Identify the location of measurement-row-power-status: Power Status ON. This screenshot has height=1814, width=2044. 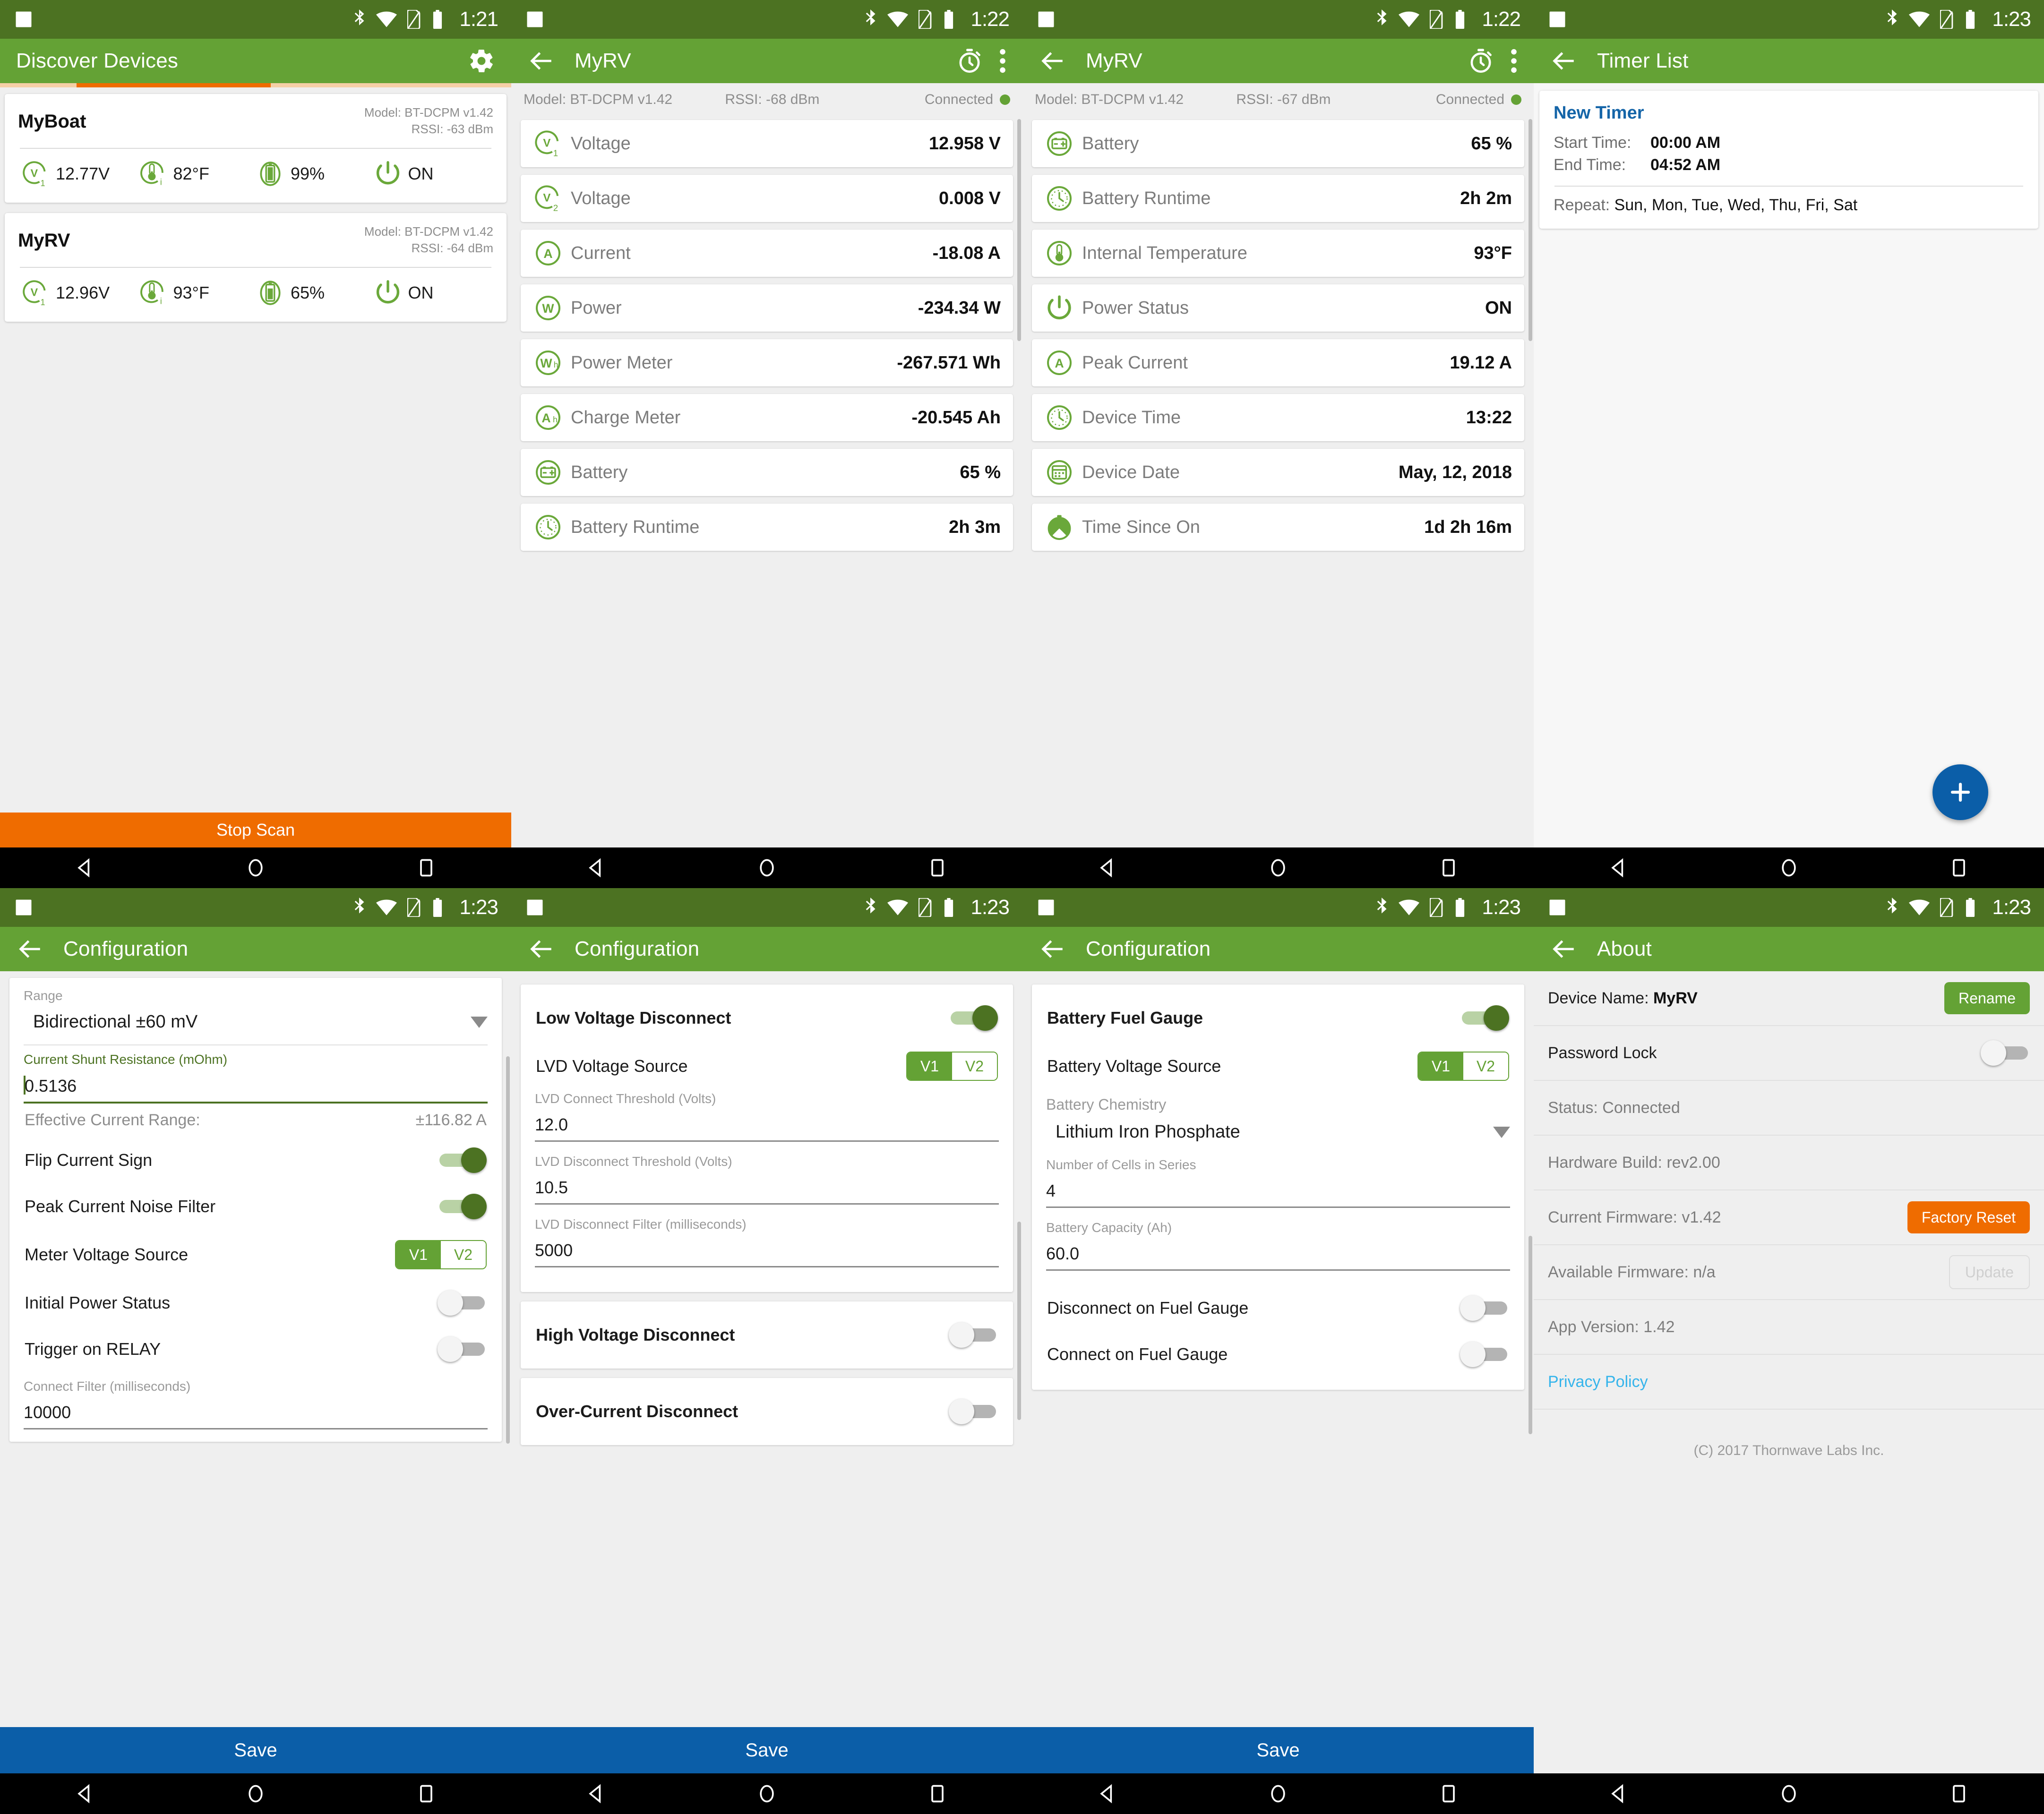
(1278, 308).